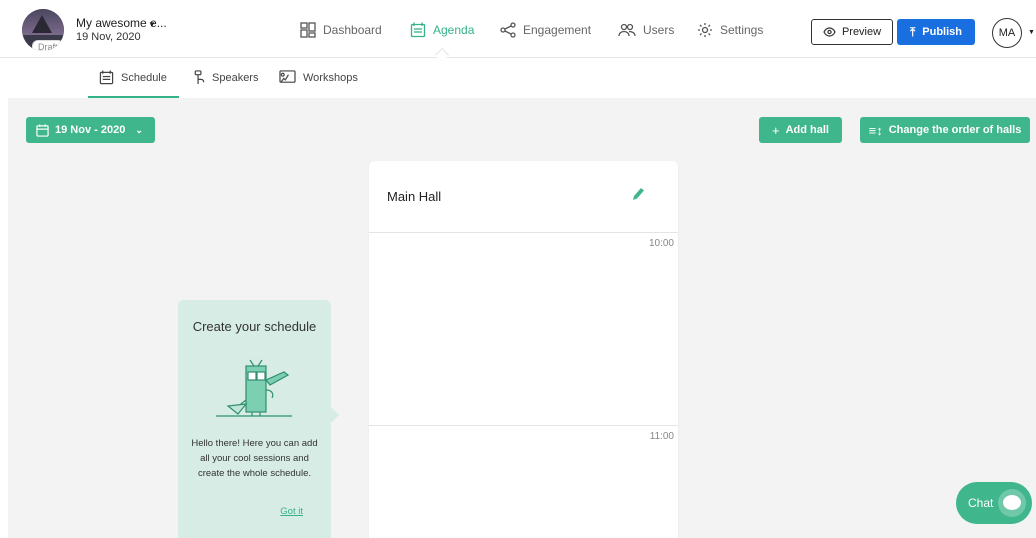 Image resolution: width=1036 pixels, height=538 pixels. Describe the element at coordinates (807, 130) in the screenshot. I see `add-hall-label: Add hall` at that location.